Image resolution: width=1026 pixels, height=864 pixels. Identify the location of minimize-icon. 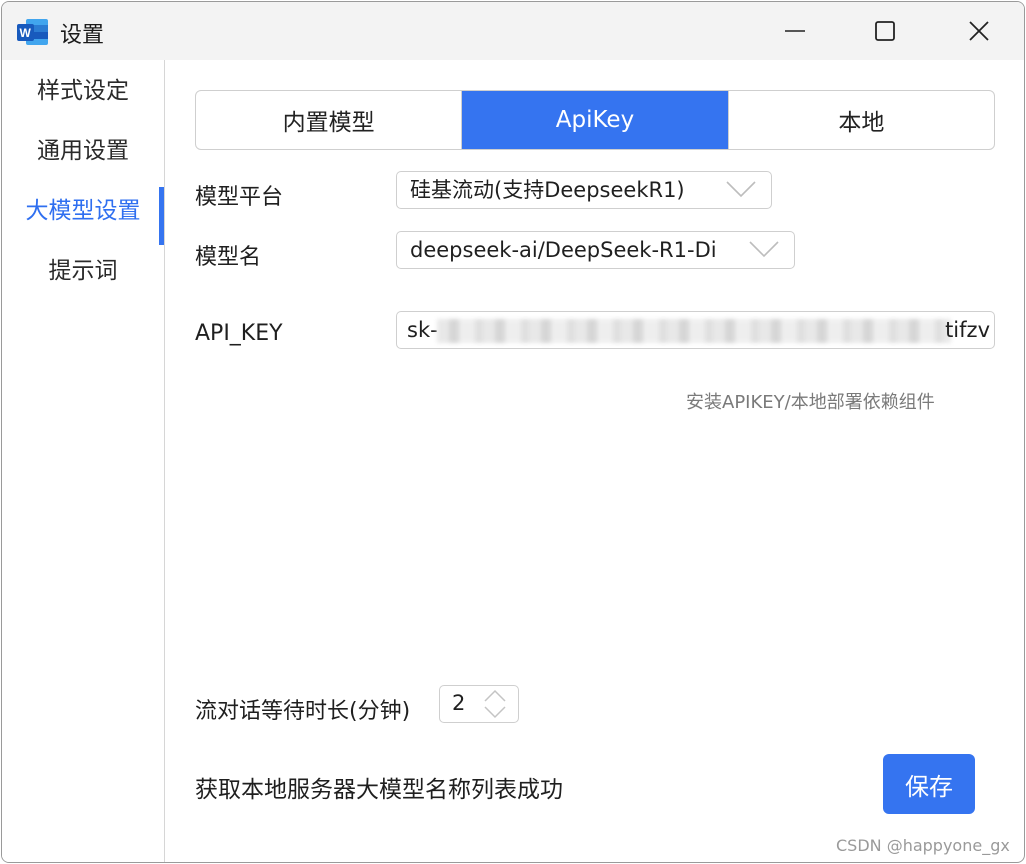
(795, 31).